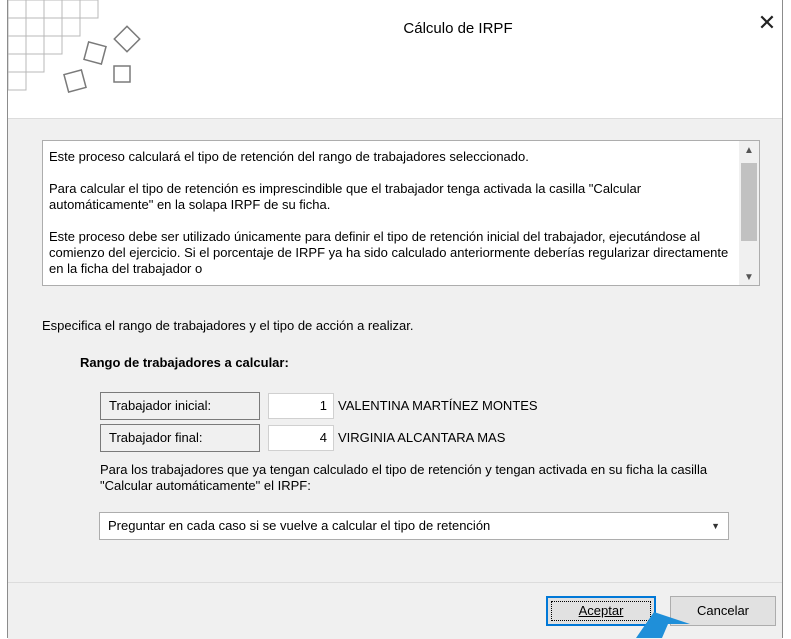  I want to click on scroll-up-icon: ▲, so click(749, 150).